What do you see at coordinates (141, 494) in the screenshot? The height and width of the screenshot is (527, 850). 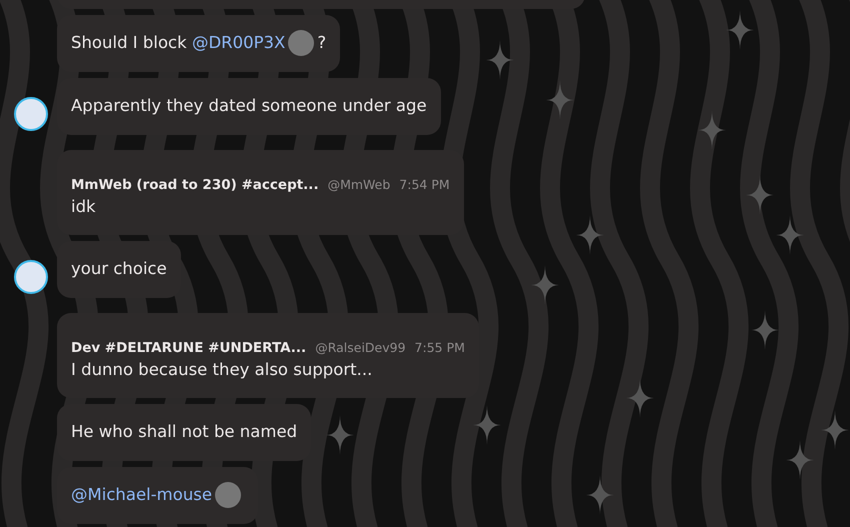 I see `user-mention-link: @Michael-mouse` at bounding box center [141, 494].